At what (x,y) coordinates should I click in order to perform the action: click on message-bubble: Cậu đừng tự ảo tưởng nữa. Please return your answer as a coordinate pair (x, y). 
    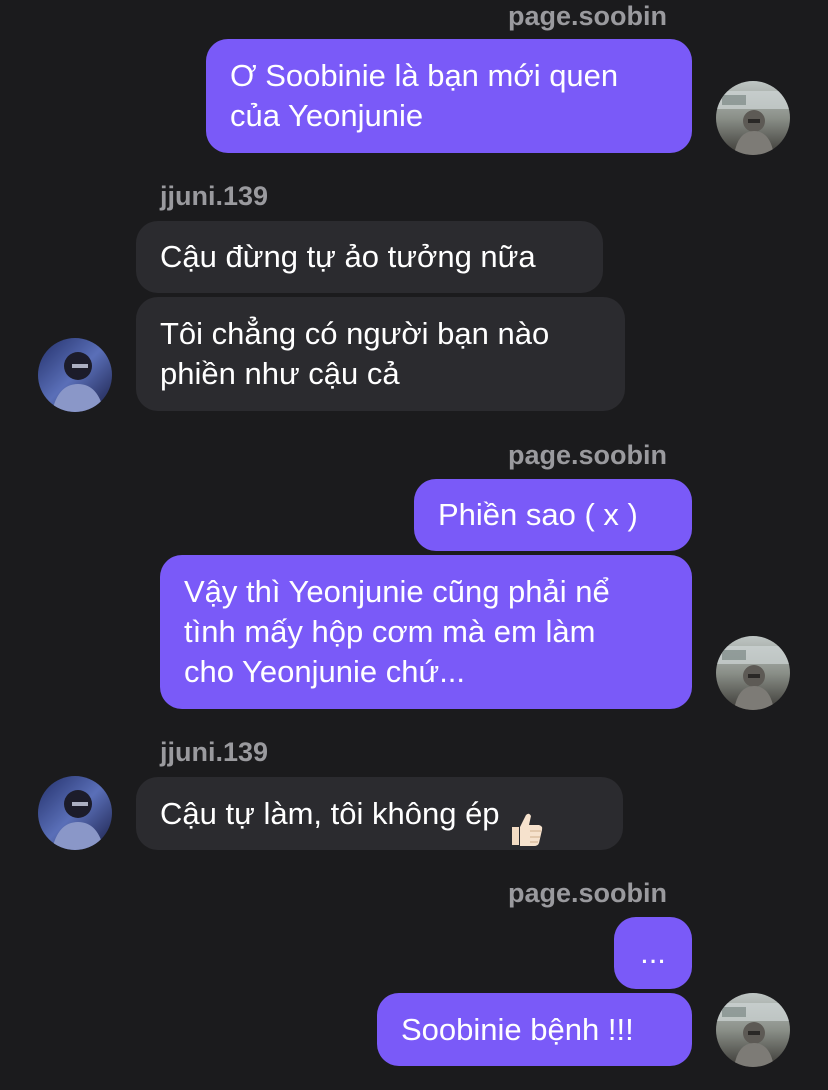
    Looking at the image, I should click on (369, 257).